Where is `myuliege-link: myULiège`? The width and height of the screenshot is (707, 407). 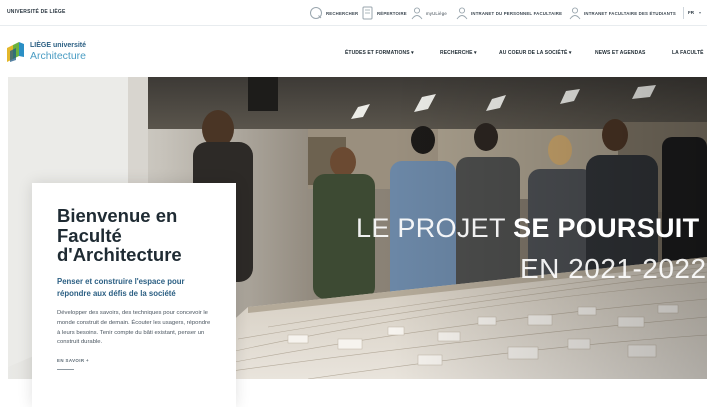 myuliege-link: myULiège is located at coordinates (429, 13).